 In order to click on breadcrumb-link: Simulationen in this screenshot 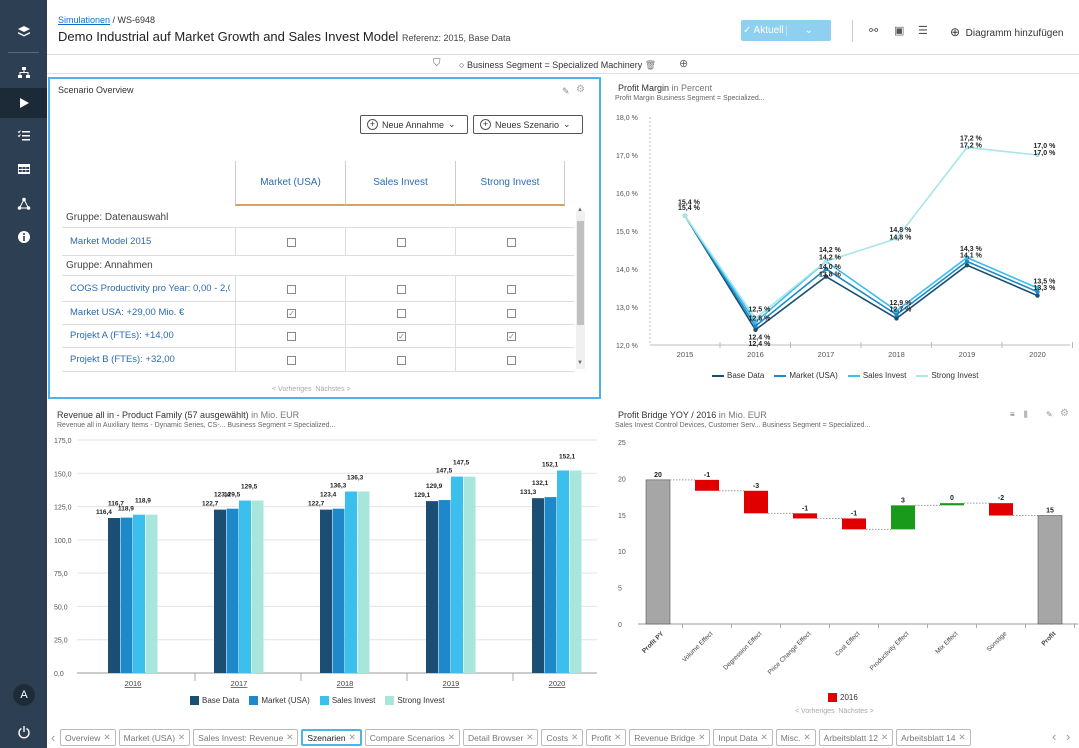, I will do `click(84, 20)`.